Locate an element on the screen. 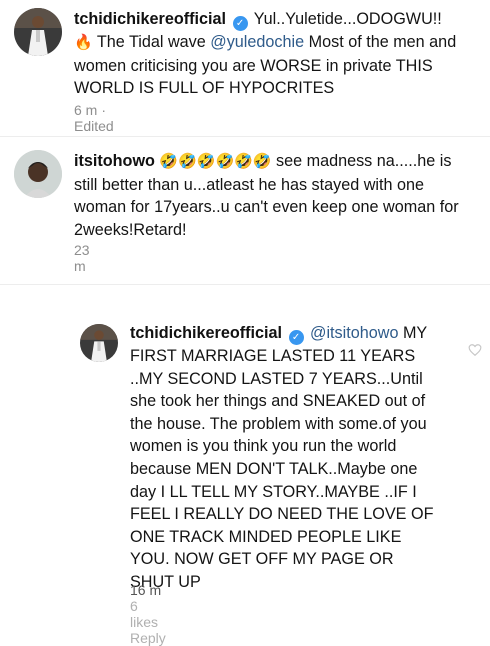 The height and width of the screenshot is (646, 490). comment-meta: 23 m is located at coordinates (93, 258).